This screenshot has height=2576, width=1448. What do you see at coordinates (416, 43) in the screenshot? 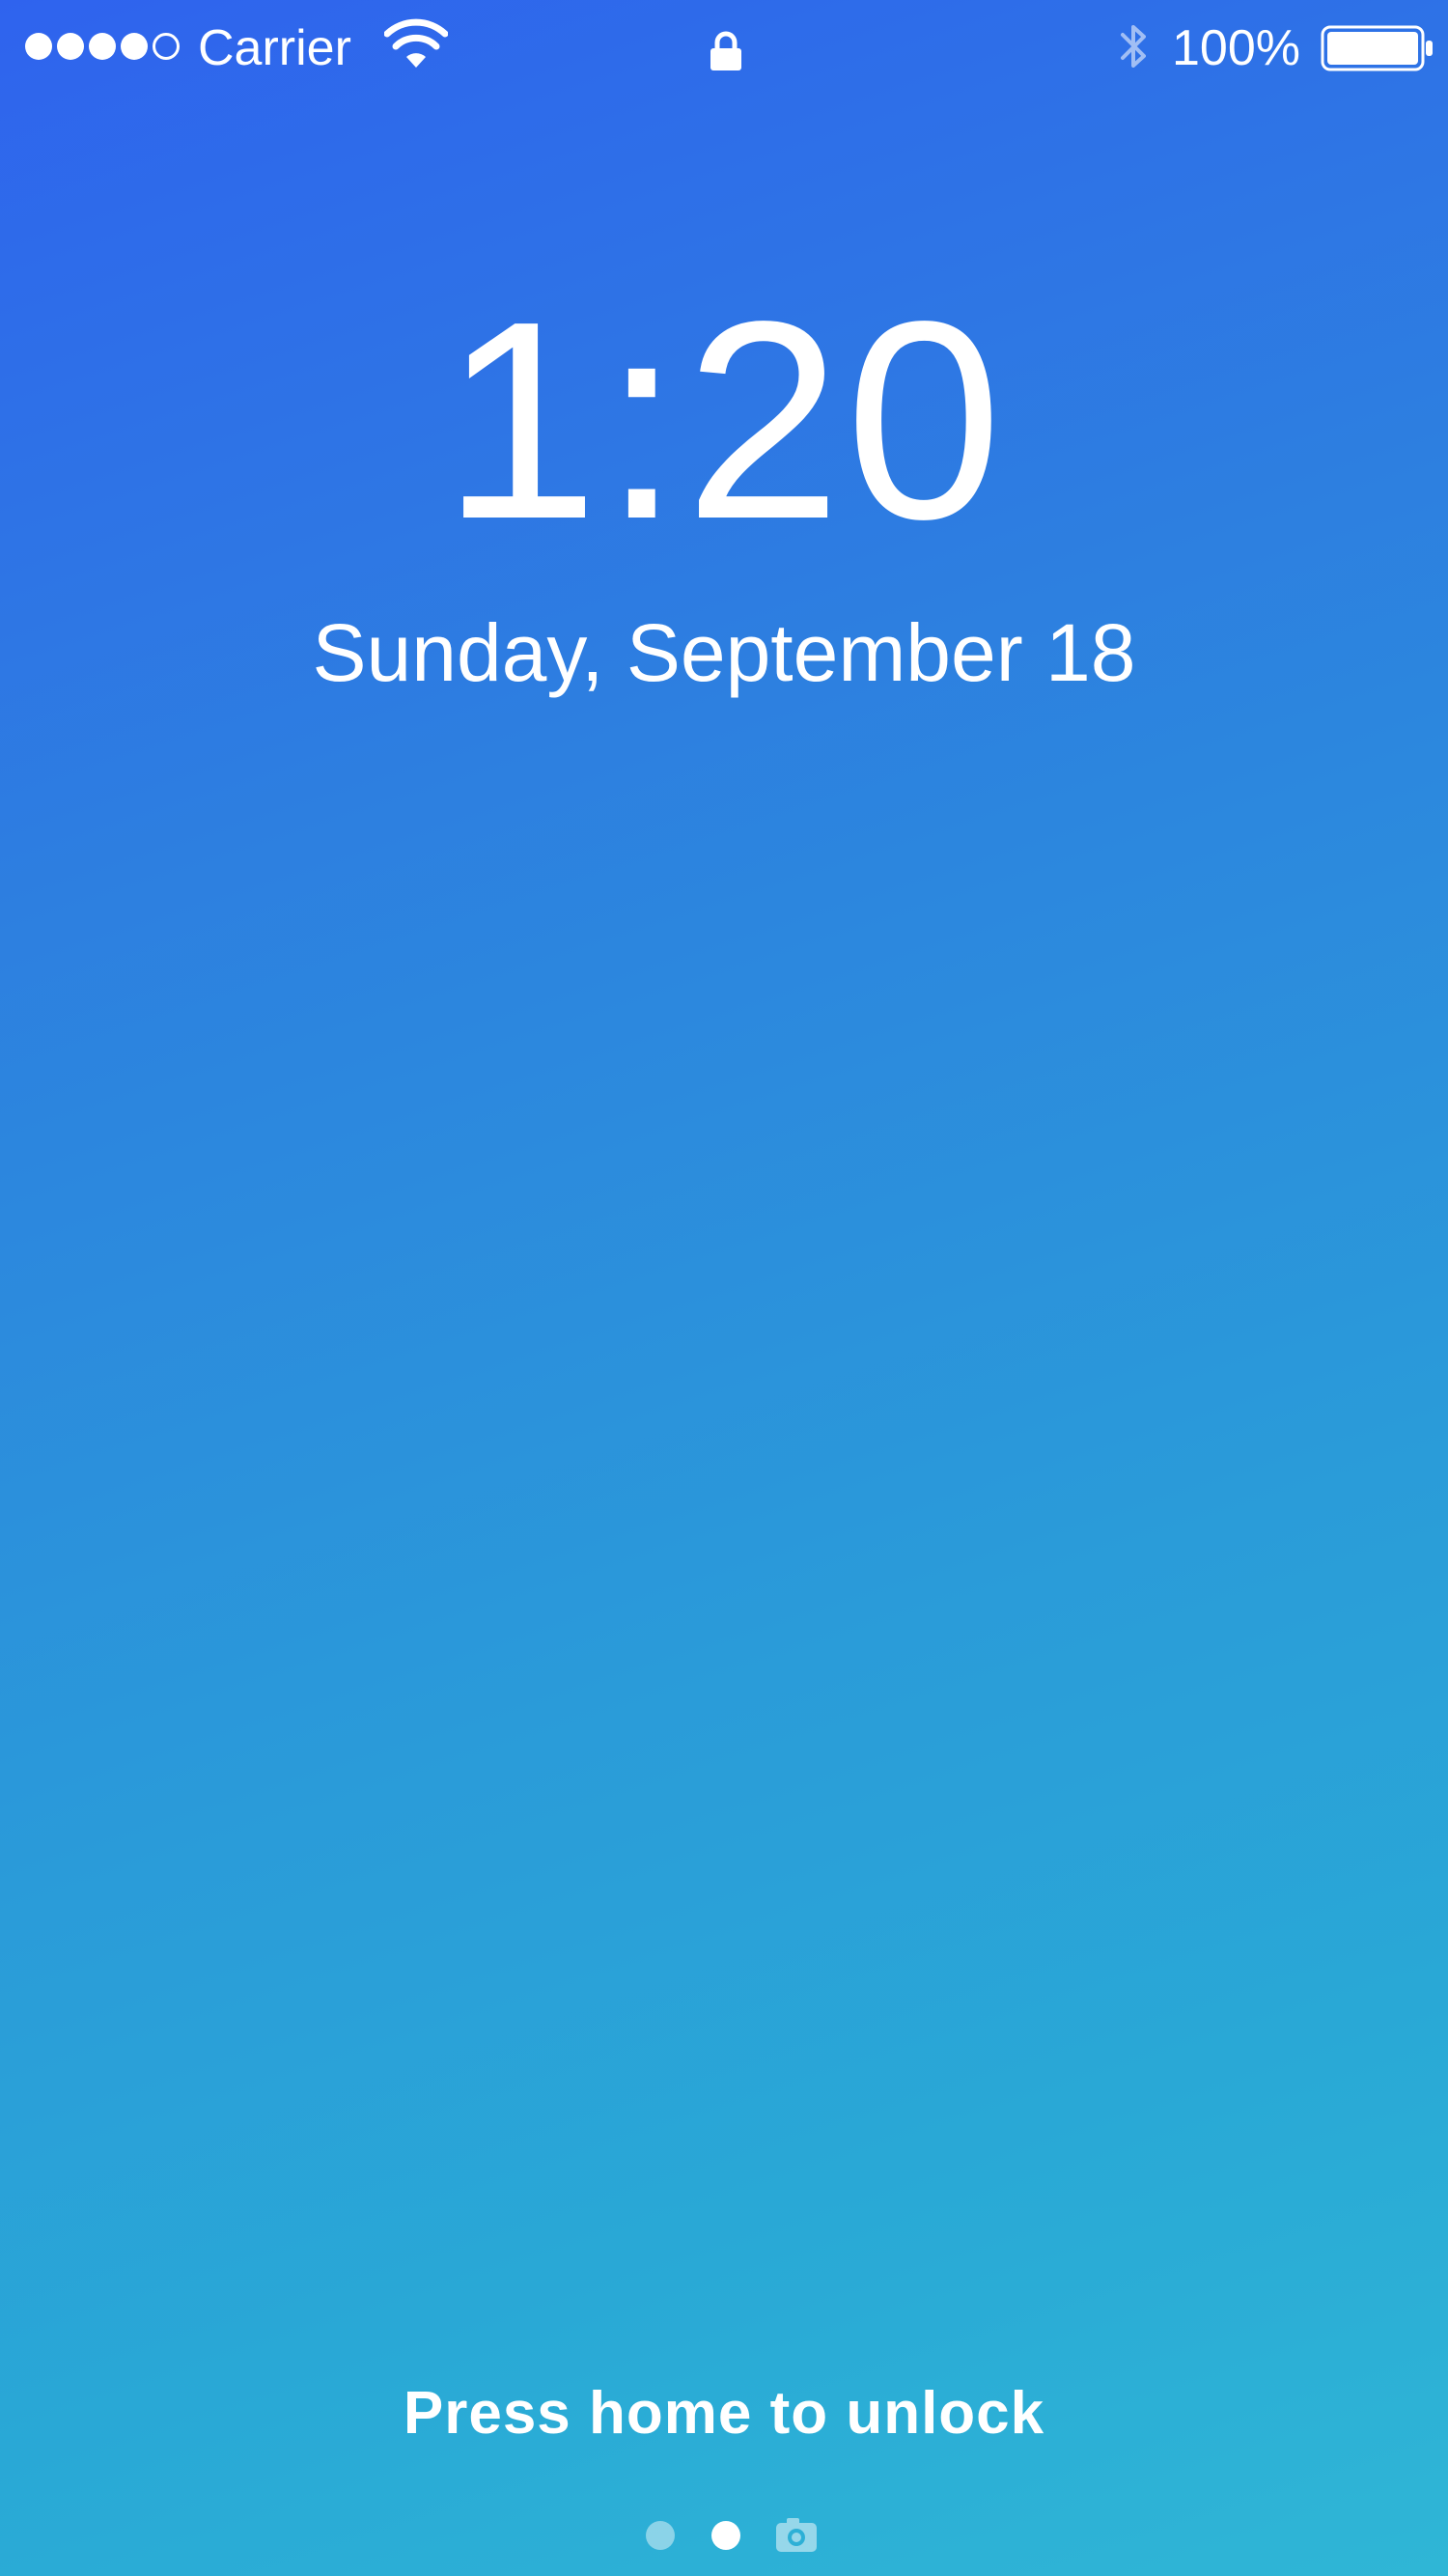
I see `wifi-icon` at bounding box center [416, 43].